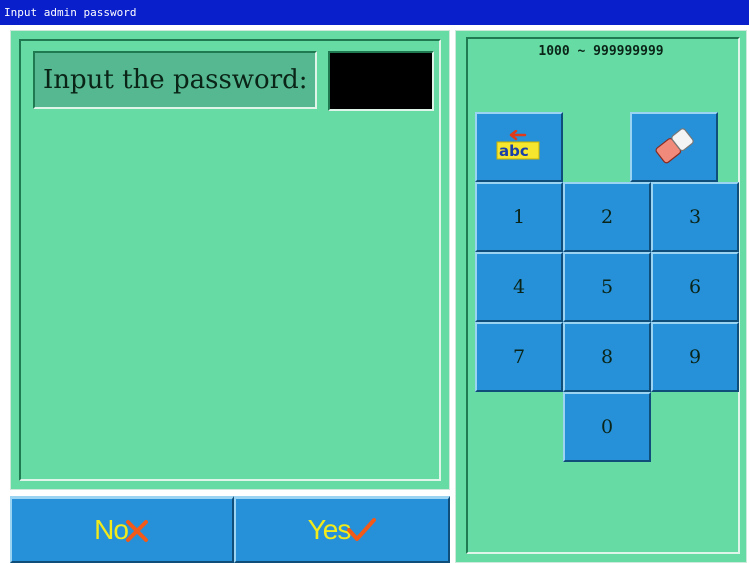  I want to click on password-input, so click(381, 81).